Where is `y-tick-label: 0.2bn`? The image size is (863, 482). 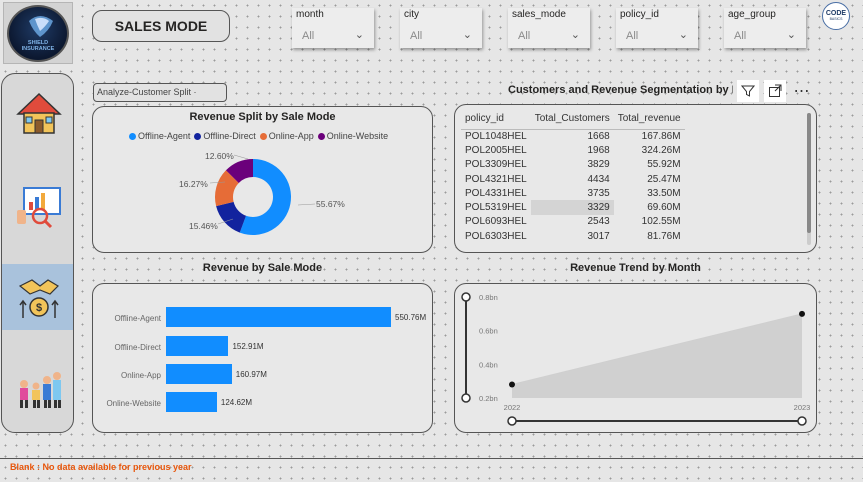 y-tick-label: 0.2bn is located at coordinates (488, 398).